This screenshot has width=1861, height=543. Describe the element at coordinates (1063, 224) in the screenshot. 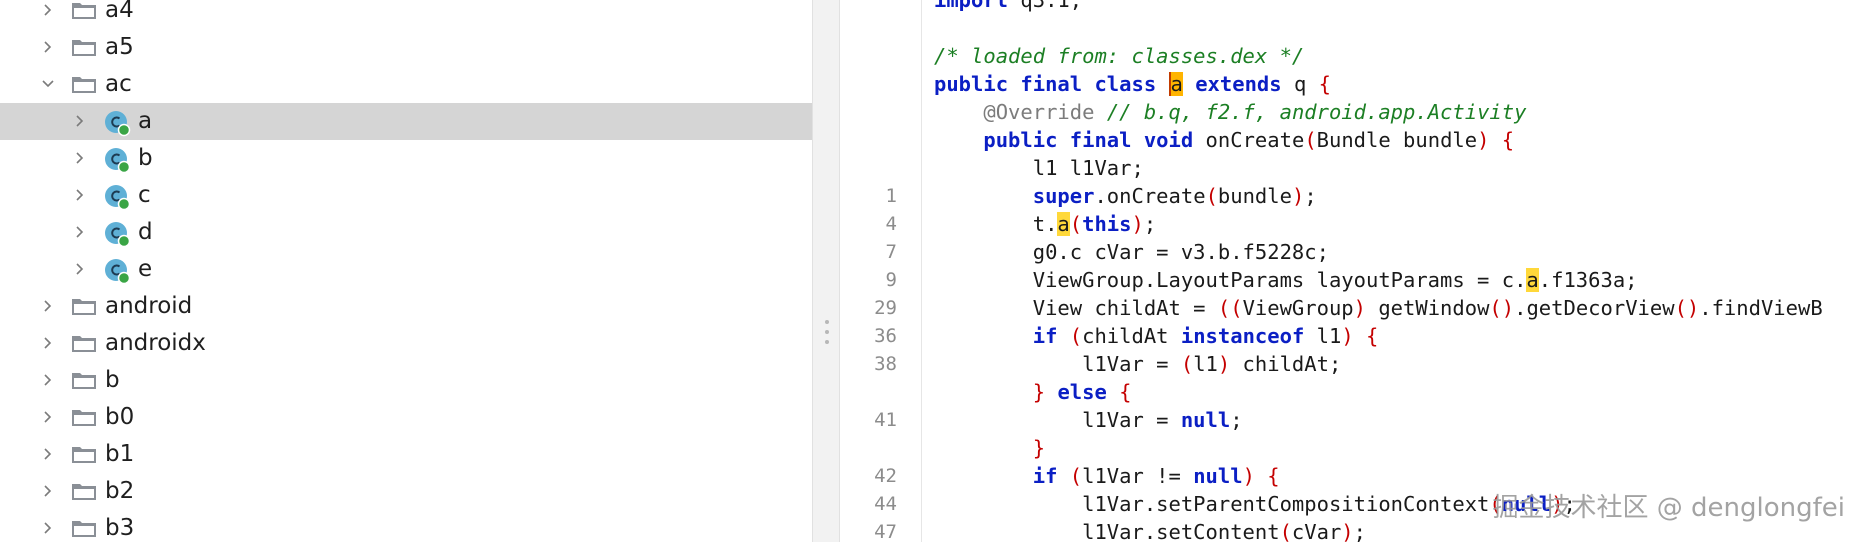

I see `code-highlight: a` at that location.